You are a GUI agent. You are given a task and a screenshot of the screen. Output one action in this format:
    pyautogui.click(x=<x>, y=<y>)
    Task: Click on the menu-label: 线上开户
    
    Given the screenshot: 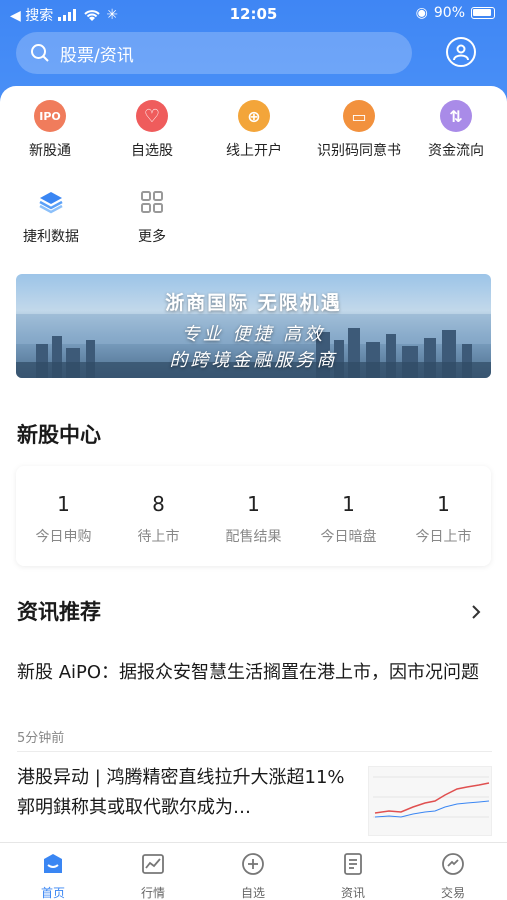 What is the action you would take?
    pyautogui.click(x=254, y=151)
    